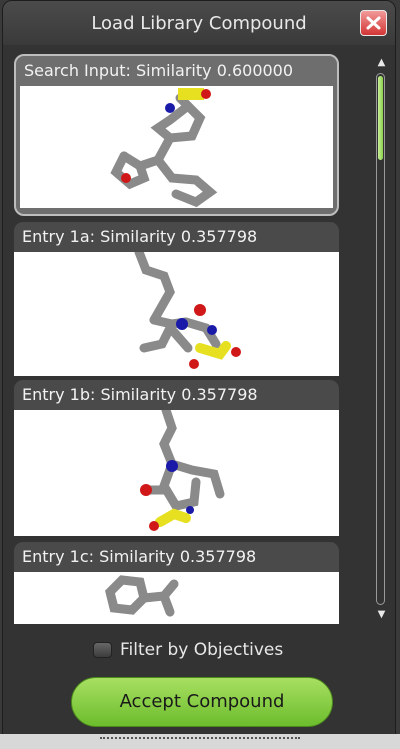  What do you see at coordinates (381, 615) in the screenshot?
I see `triangle-down-icon: ▼` at bounding box center [381, 615].